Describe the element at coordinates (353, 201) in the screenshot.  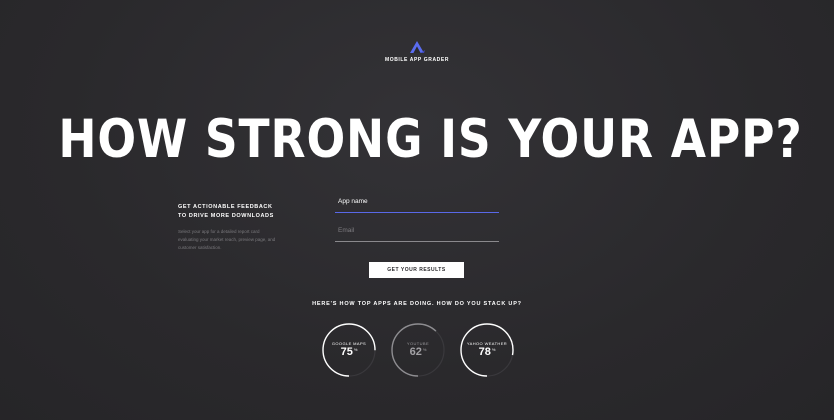
I see `app-name-label: App name` at that location.